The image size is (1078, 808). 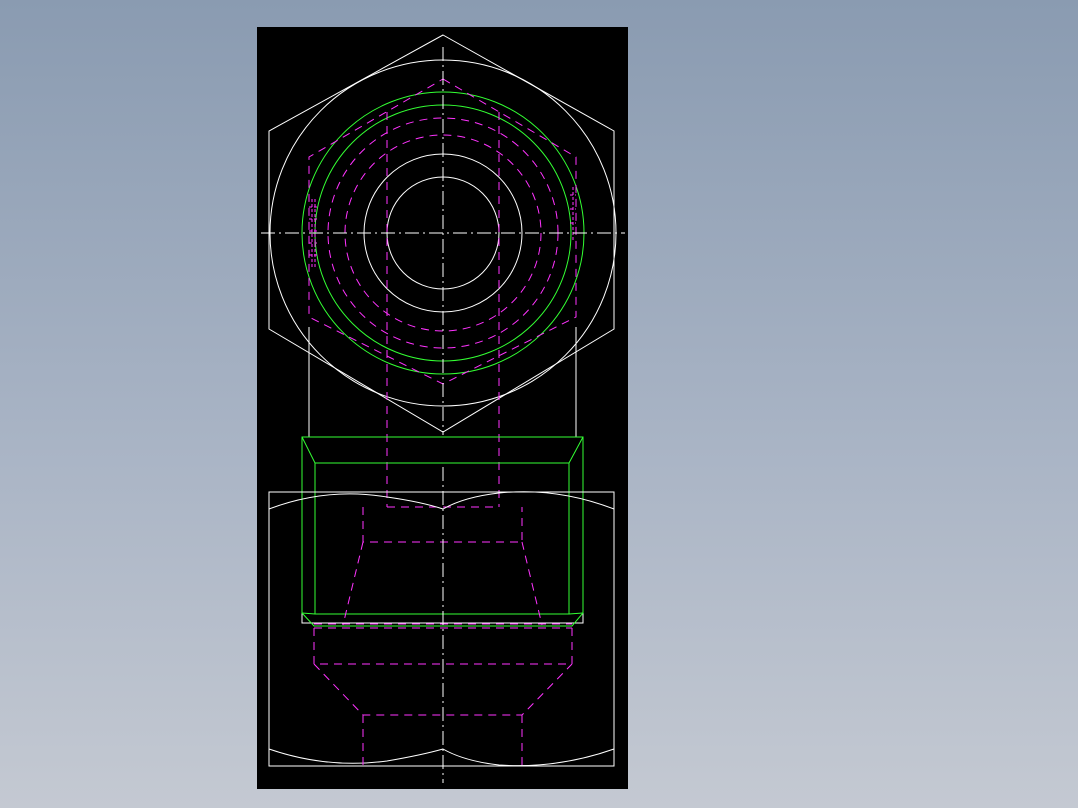 I want to click on front-view, so click(x=441, y=625).